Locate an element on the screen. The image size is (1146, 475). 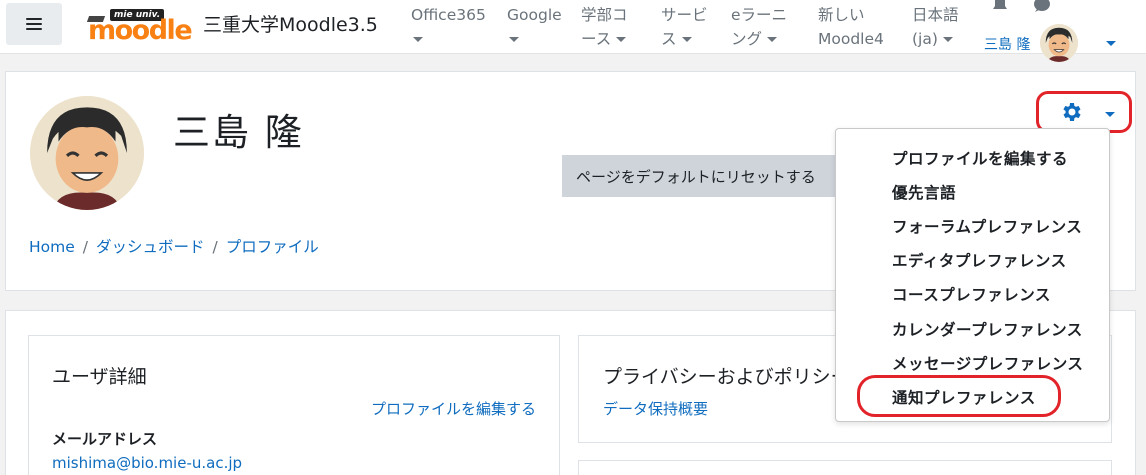
nav-faculty-courses: 学部コ ース is located at coordinates (604, 27).